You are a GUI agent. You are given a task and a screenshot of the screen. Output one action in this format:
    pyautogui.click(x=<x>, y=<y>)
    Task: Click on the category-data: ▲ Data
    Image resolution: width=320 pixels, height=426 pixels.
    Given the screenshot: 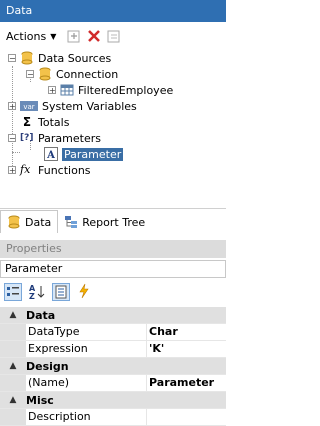 What is the action you would take?
    pyautogui.click(x=113, y=315)
    